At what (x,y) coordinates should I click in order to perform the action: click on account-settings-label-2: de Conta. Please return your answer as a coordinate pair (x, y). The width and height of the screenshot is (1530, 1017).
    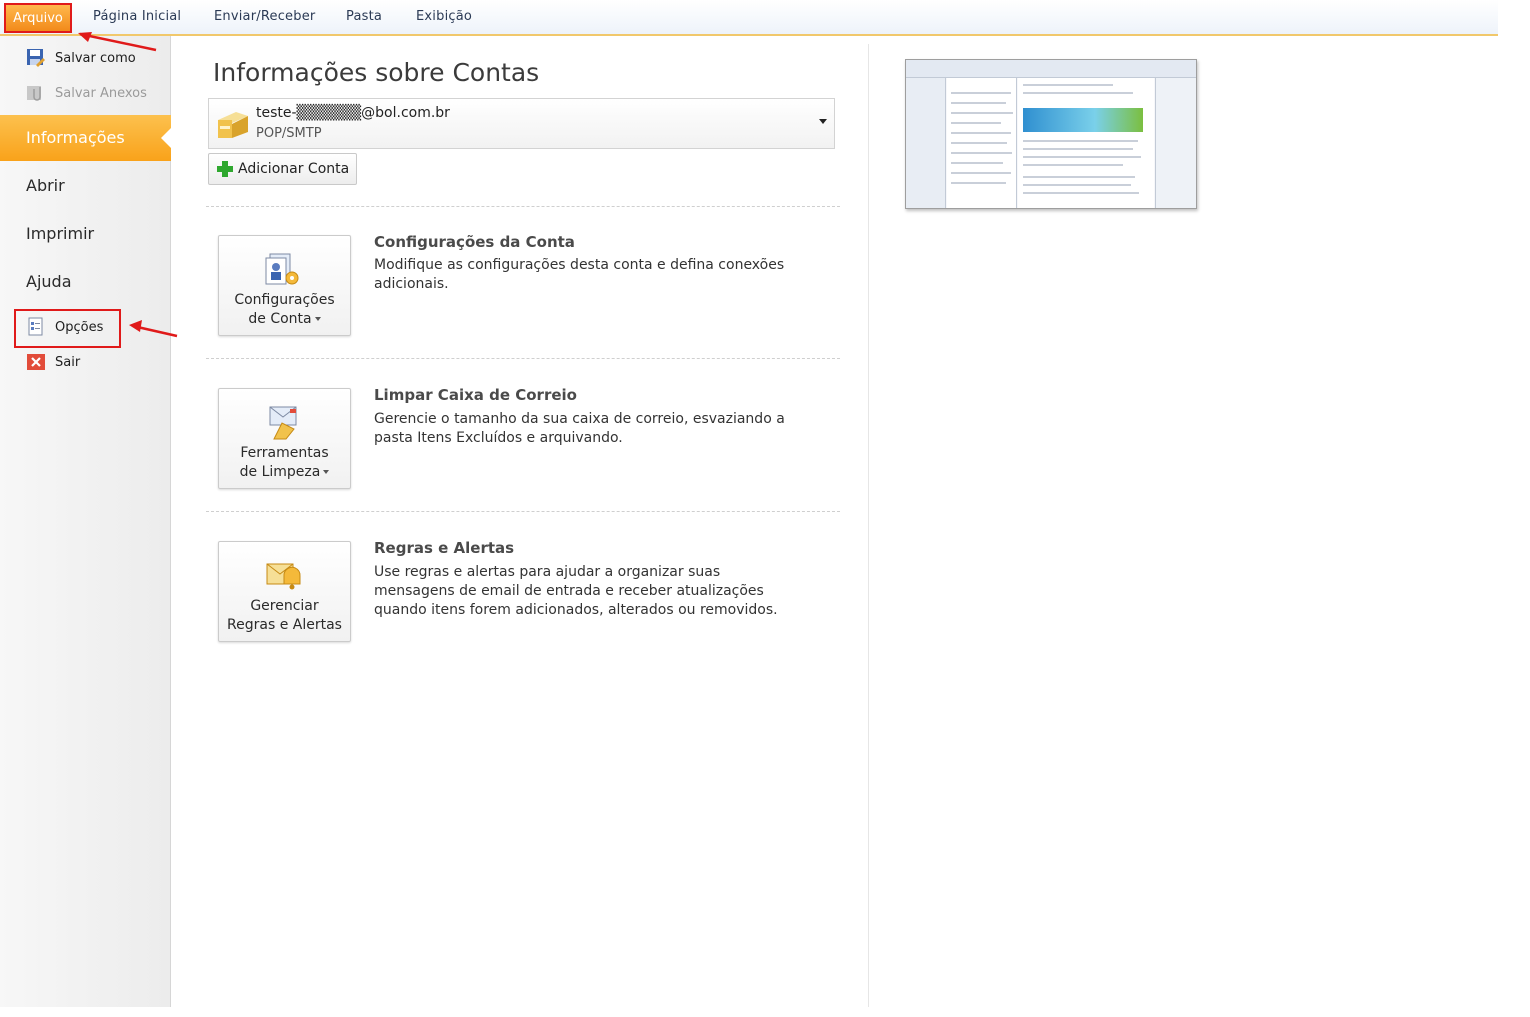
    Looking at the image, I should click on (280, 319).